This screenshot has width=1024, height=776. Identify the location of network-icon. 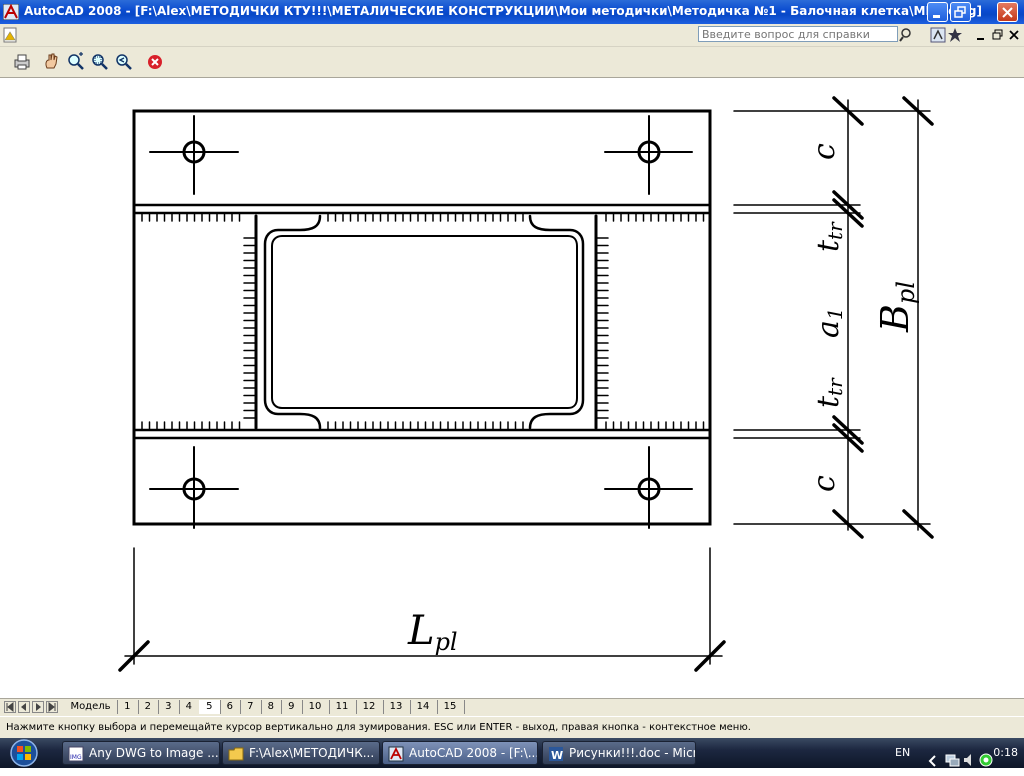
(952, 760).